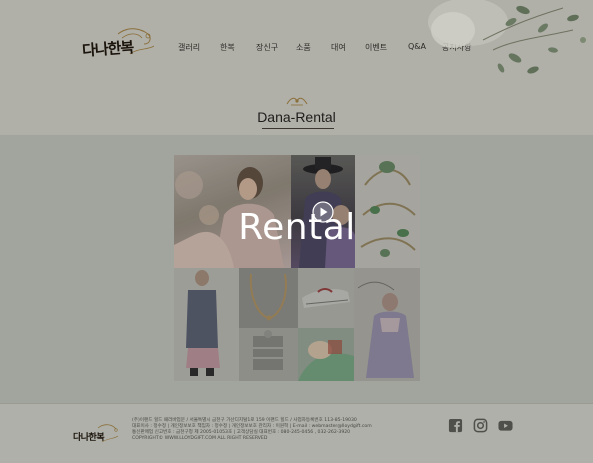 This screenshot has width=593, height=463. Describe the element at coordinates (89, 438) in the screenshot. I see `footer-logo-text: 다나한복` at that location.